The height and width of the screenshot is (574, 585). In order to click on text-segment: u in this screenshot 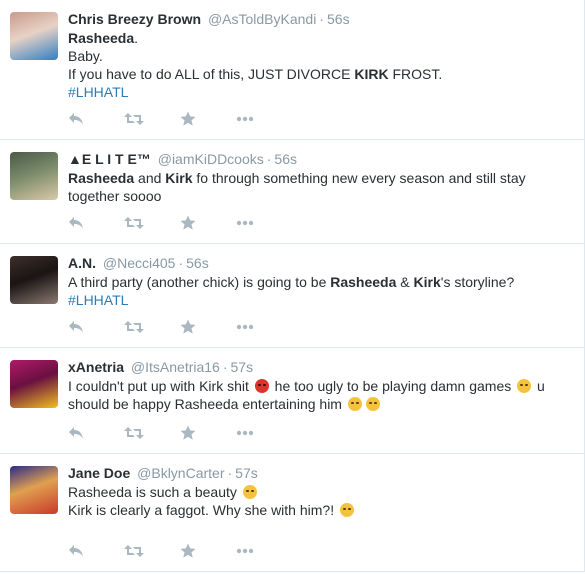, I will do `click(539, 386)`.